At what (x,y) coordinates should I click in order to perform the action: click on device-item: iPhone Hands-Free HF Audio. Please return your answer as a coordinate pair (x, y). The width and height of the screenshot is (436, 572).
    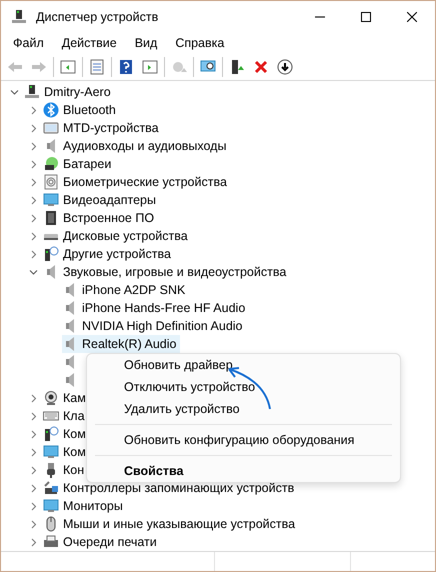
    Looking at the image, I should click on (164, 308).